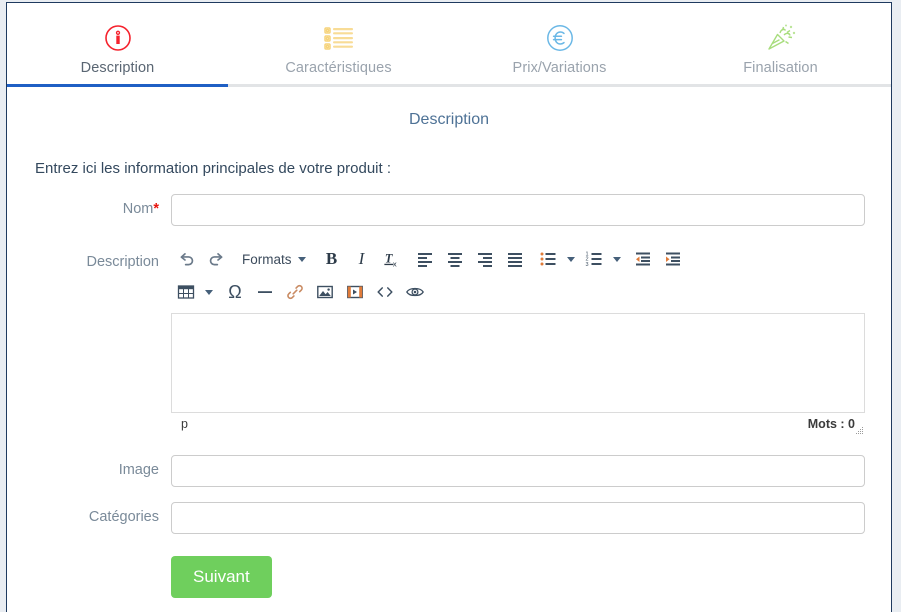 This screenshot has height=612, width=901. I want to click on toolbar-group-insert: Ω, so click(325, 292).